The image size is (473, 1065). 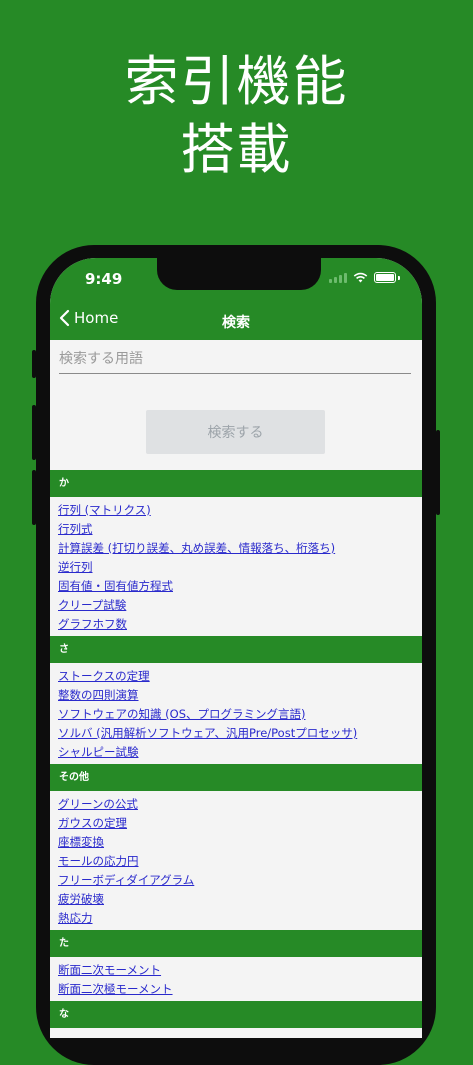 I want to click on phone-volume-up, so click(x=34, y=432).